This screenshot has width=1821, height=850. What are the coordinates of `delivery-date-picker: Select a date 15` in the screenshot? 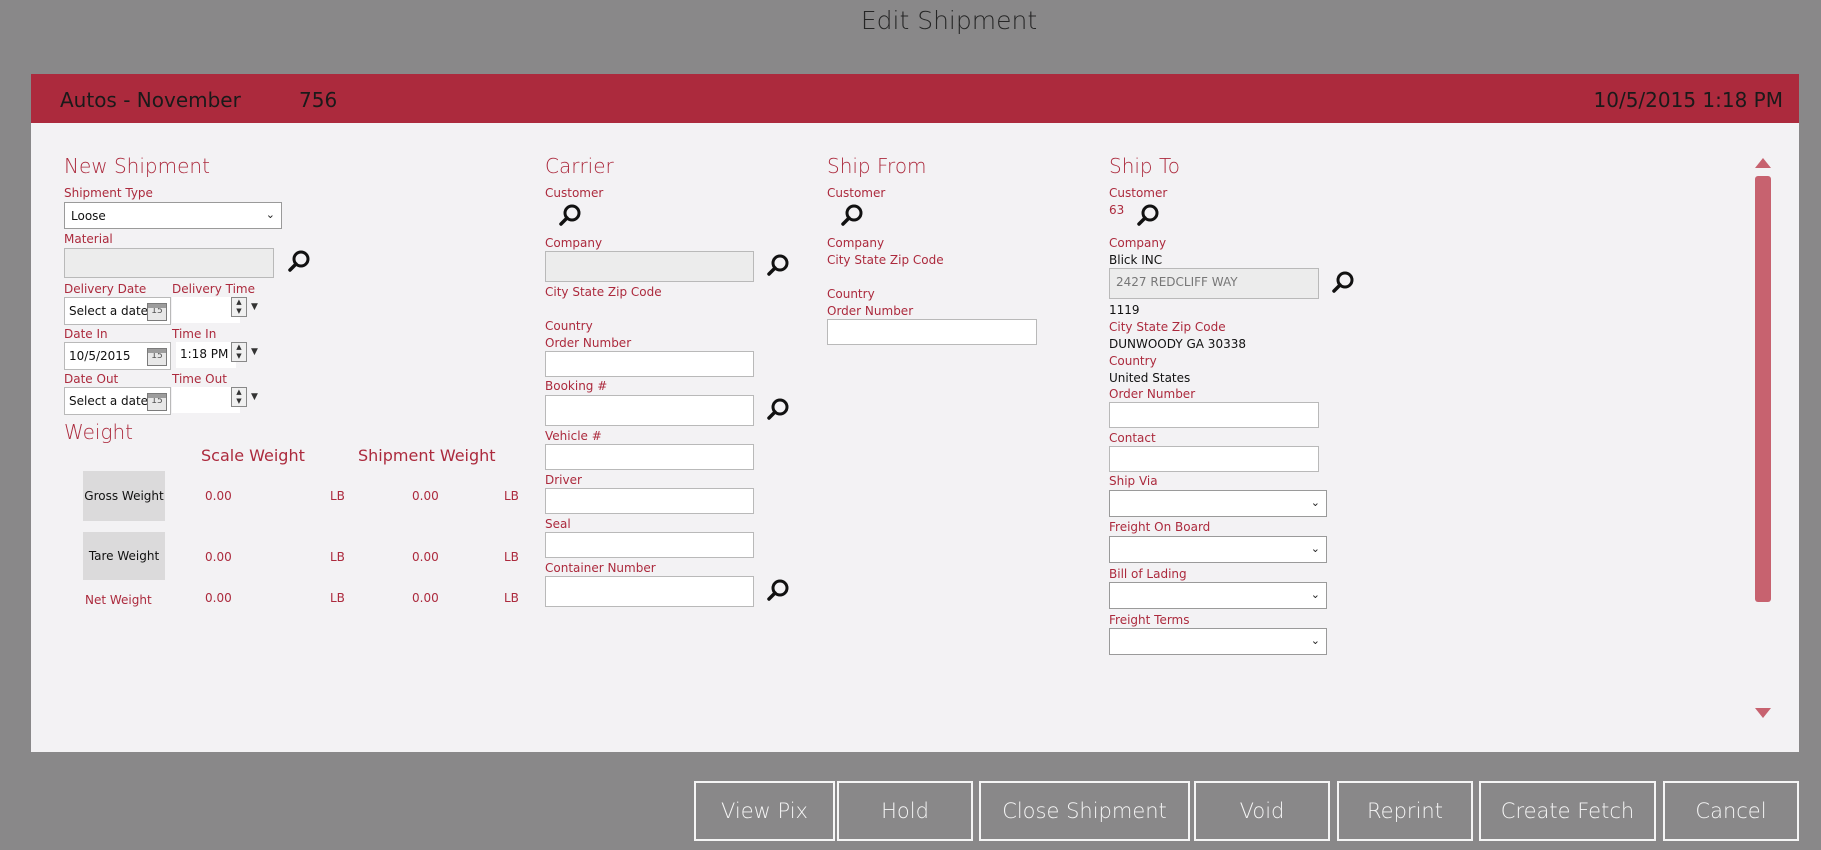 It's located at (117, 311).